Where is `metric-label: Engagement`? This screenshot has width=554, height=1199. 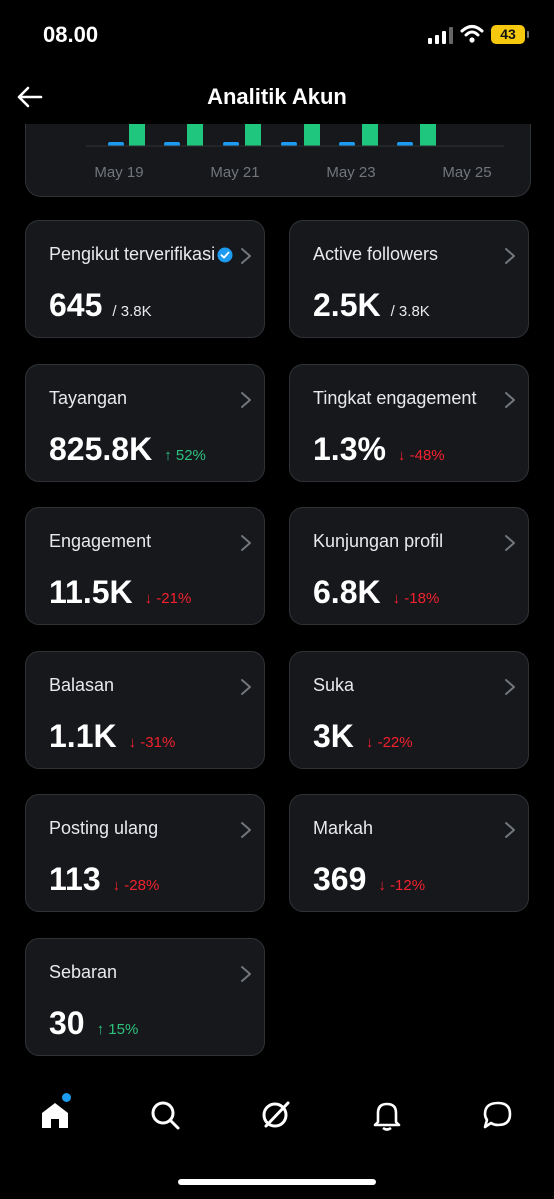 metric-label: Engagement is located at coordinates (100, 541).